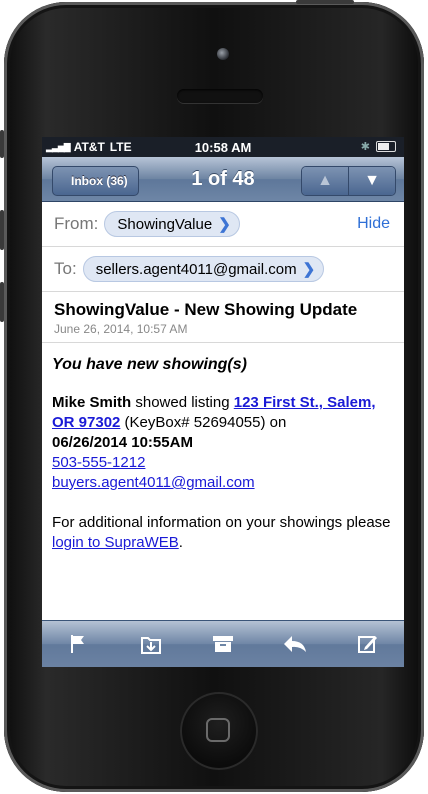  What do you see at coordinates (76, 223) in the screenshot?
I see `from-label: From:` at bounding box center [76, 223].